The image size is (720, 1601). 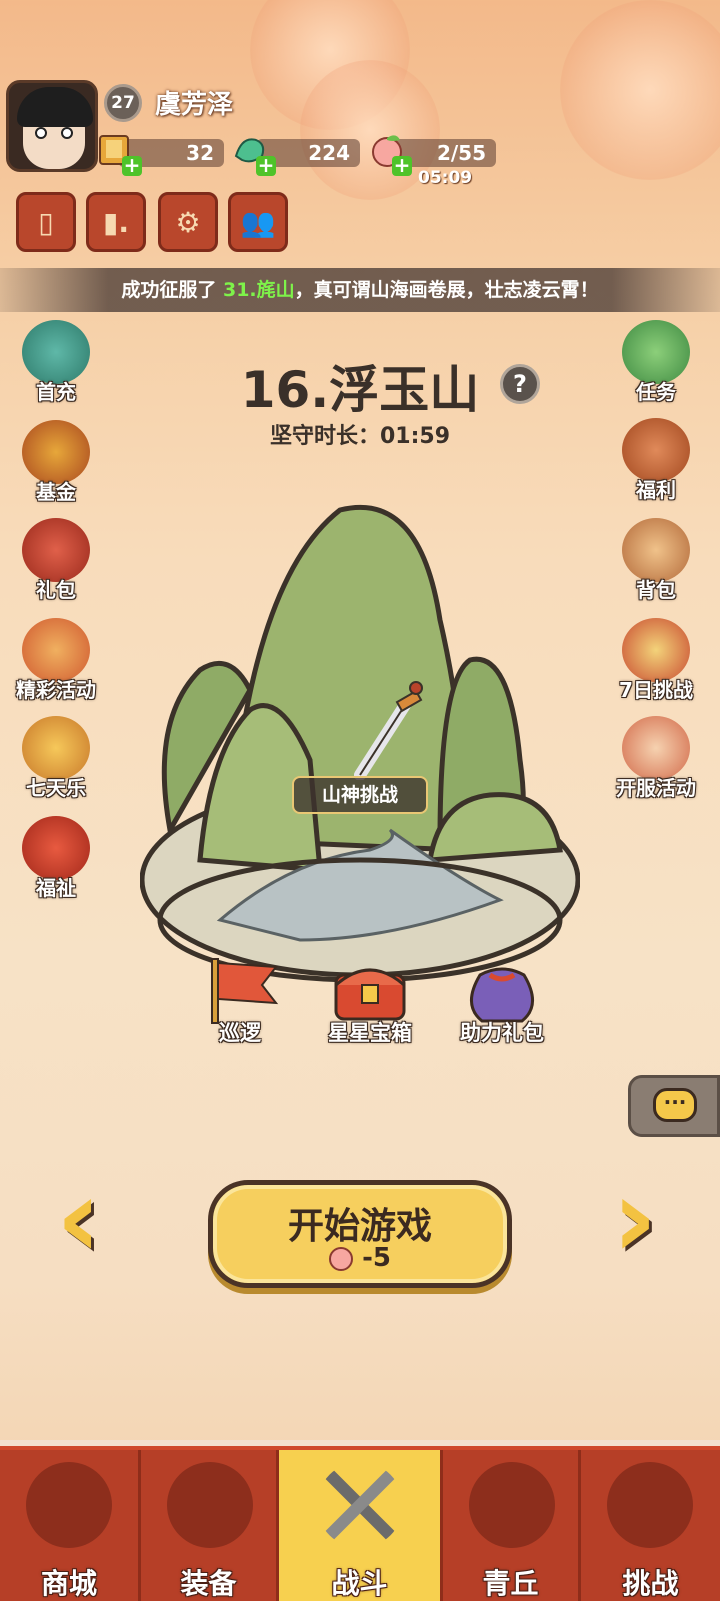 What do you see at coordinates (132, 165) in the screenshot?
I see `add-scroll-button: +` at bounding box center [132, 165].